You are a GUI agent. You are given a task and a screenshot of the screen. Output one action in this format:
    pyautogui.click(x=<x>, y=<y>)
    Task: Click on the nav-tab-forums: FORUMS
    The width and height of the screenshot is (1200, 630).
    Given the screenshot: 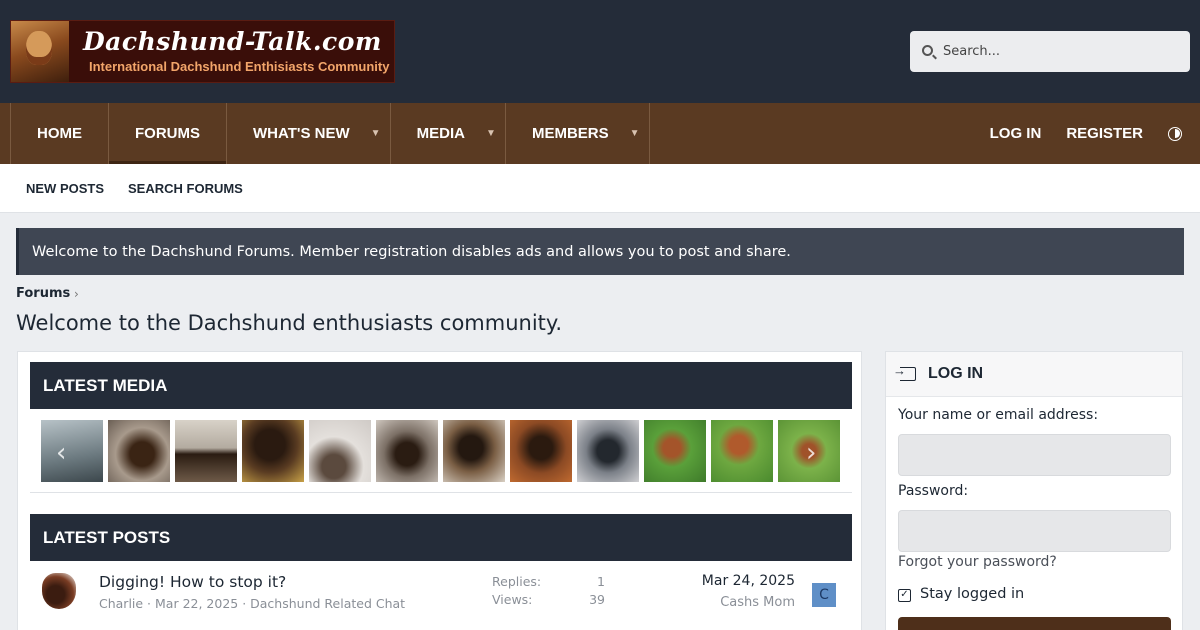 What is the action you would take?
    pyautogui.click(x=168, y=133)
    